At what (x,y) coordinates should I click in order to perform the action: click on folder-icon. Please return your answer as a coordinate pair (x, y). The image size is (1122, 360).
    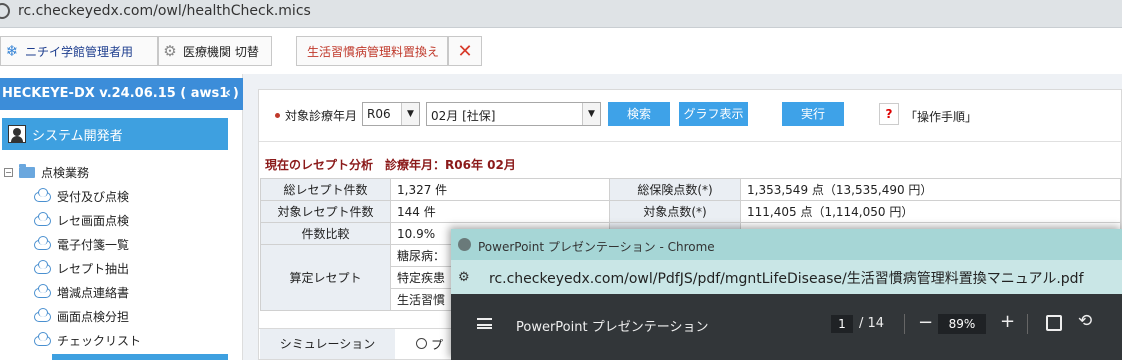
    Looking at the image, I should click on (27, 171).